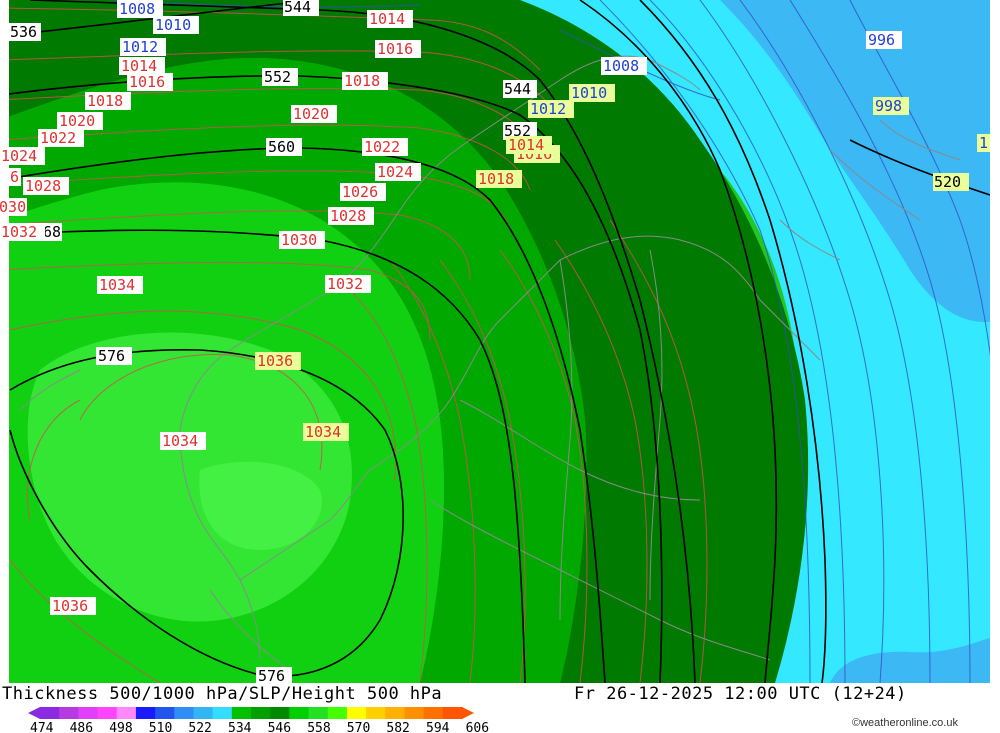 The width and height of the screenshot is (1000, 733). I want to click on valid-time: Fr 26-12-2025 12:00 UTC (12+24), so click(740, 694).